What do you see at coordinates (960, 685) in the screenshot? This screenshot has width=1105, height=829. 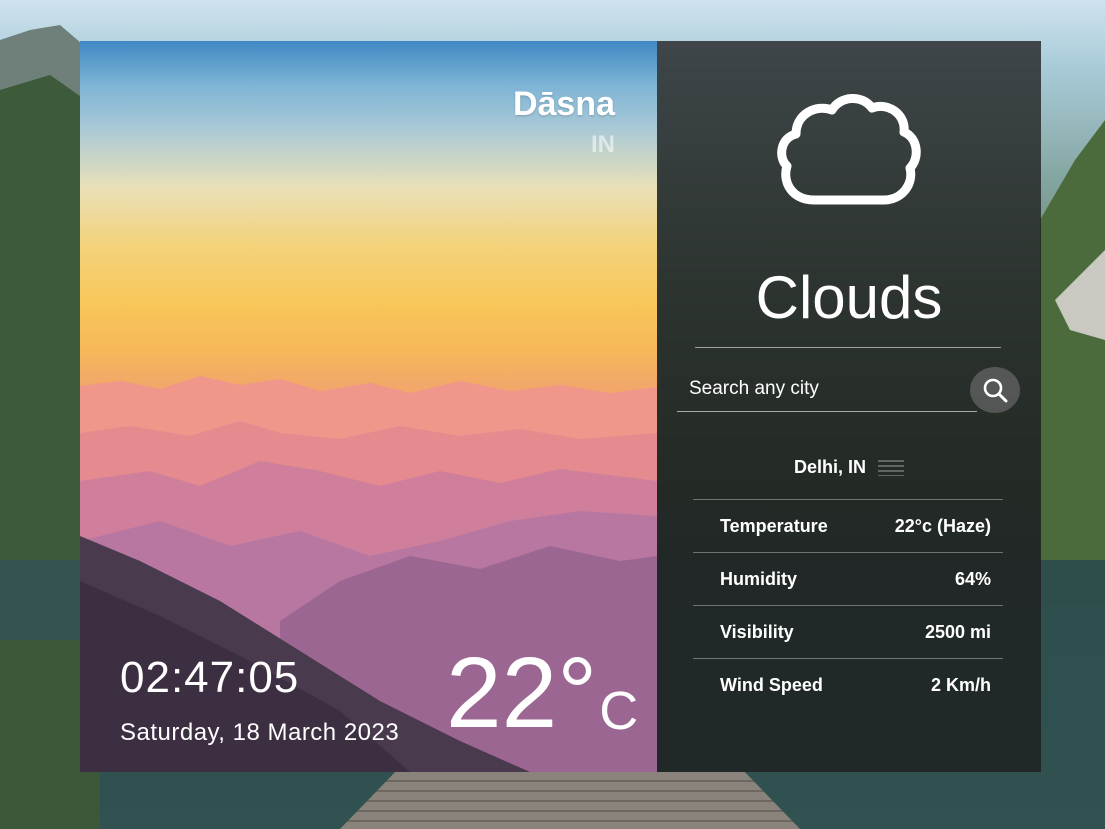 I see `stat-value: 2 Km/h` at bounding box center [960, 685].